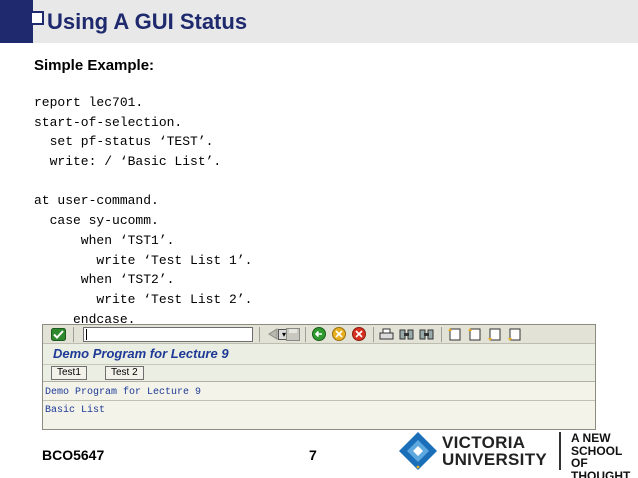 The image size is (638, 478). What do you see at coordinates (272, 334) in the screenshot?
I see `back-arrow-icon` at bounding box center [272, 334].